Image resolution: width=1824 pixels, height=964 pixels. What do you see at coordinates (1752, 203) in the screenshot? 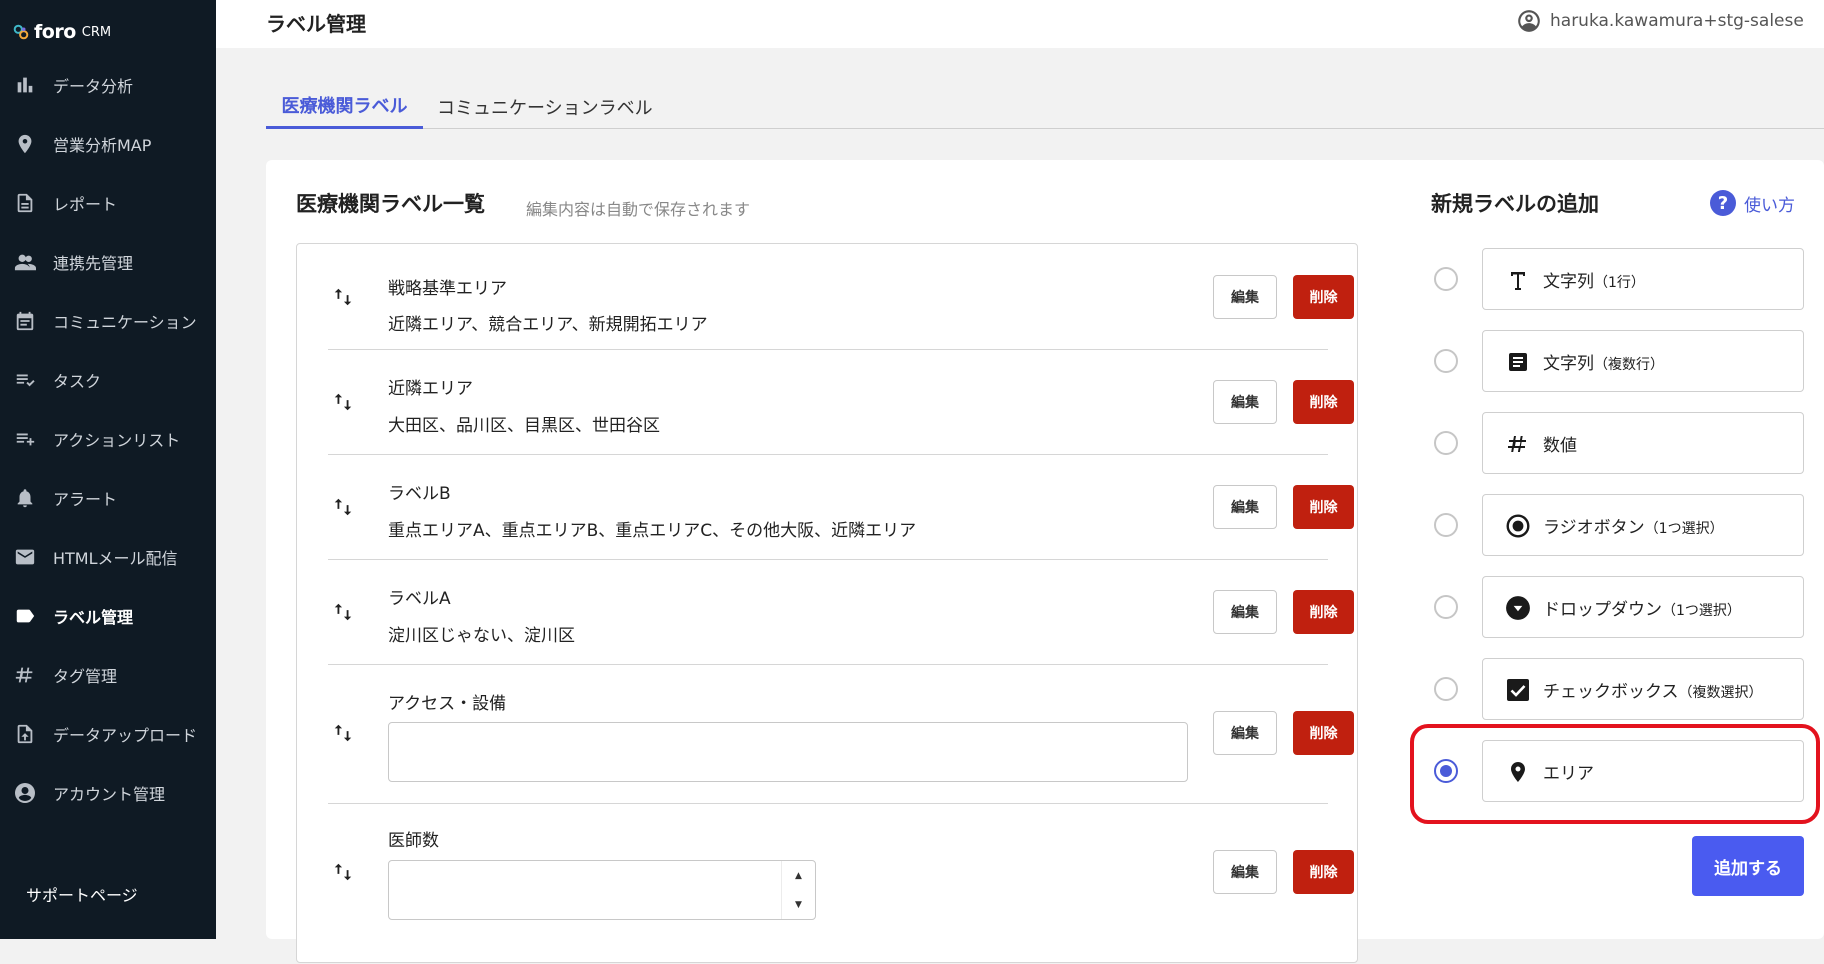
I see `help-link: ? 使い方` at bounding box center [1752, 203].